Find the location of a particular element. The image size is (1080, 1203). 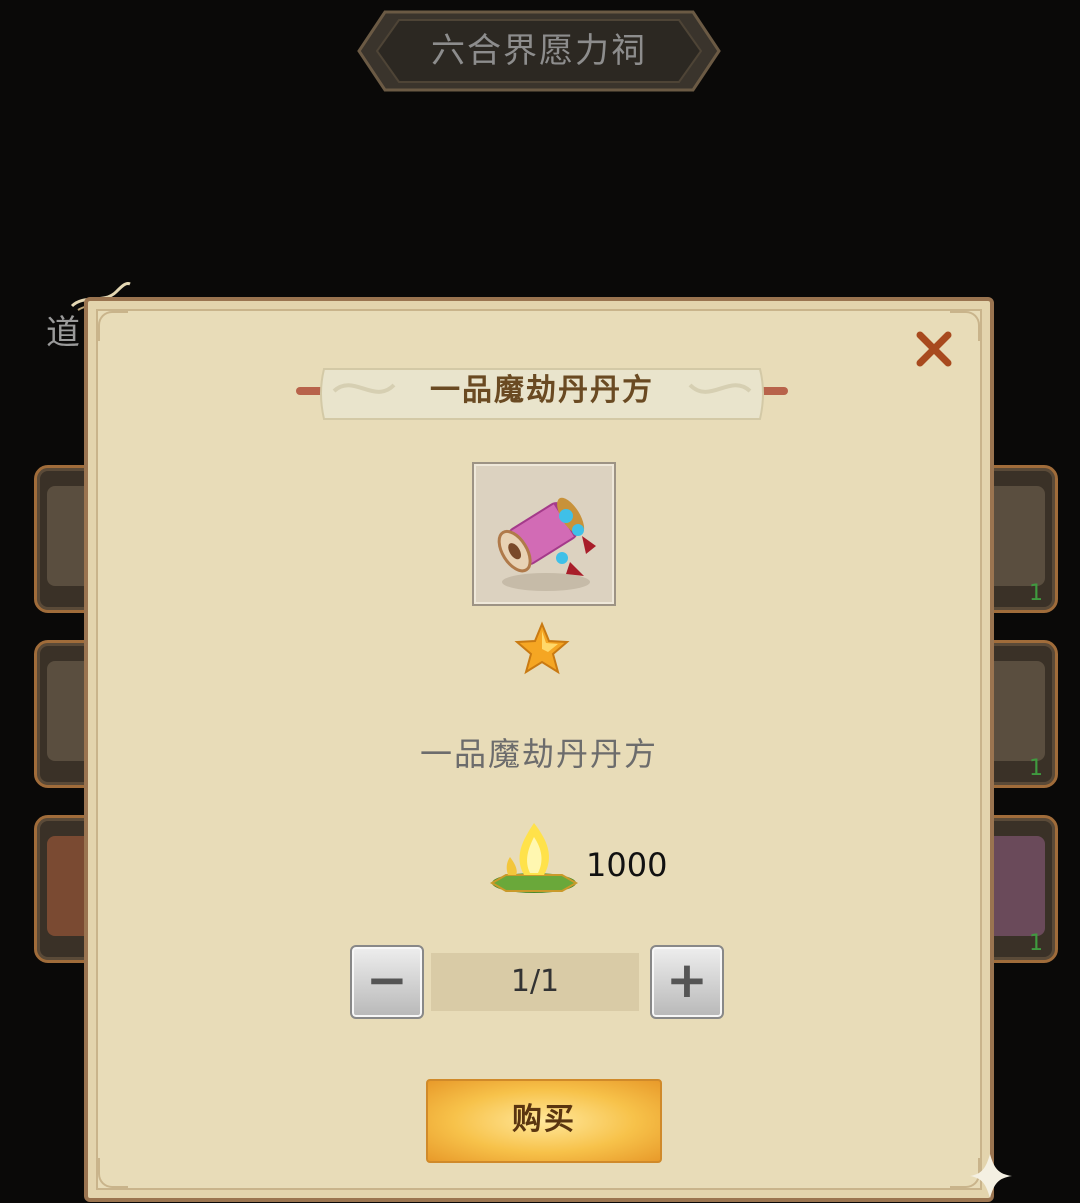

page-title: 六合界愿力祠 is located at coordinates (539, 51).